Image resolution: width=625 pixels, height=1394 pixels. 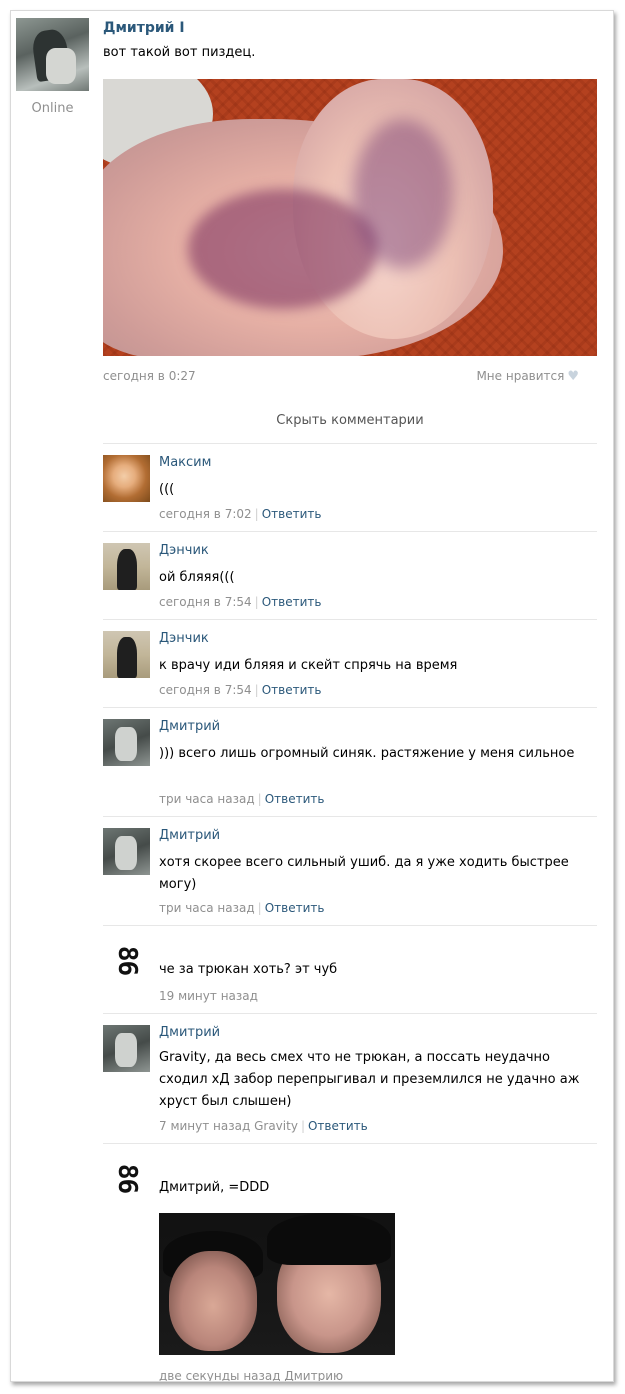 I want to click on comment-author: Максим, so click(x=185, y=462).